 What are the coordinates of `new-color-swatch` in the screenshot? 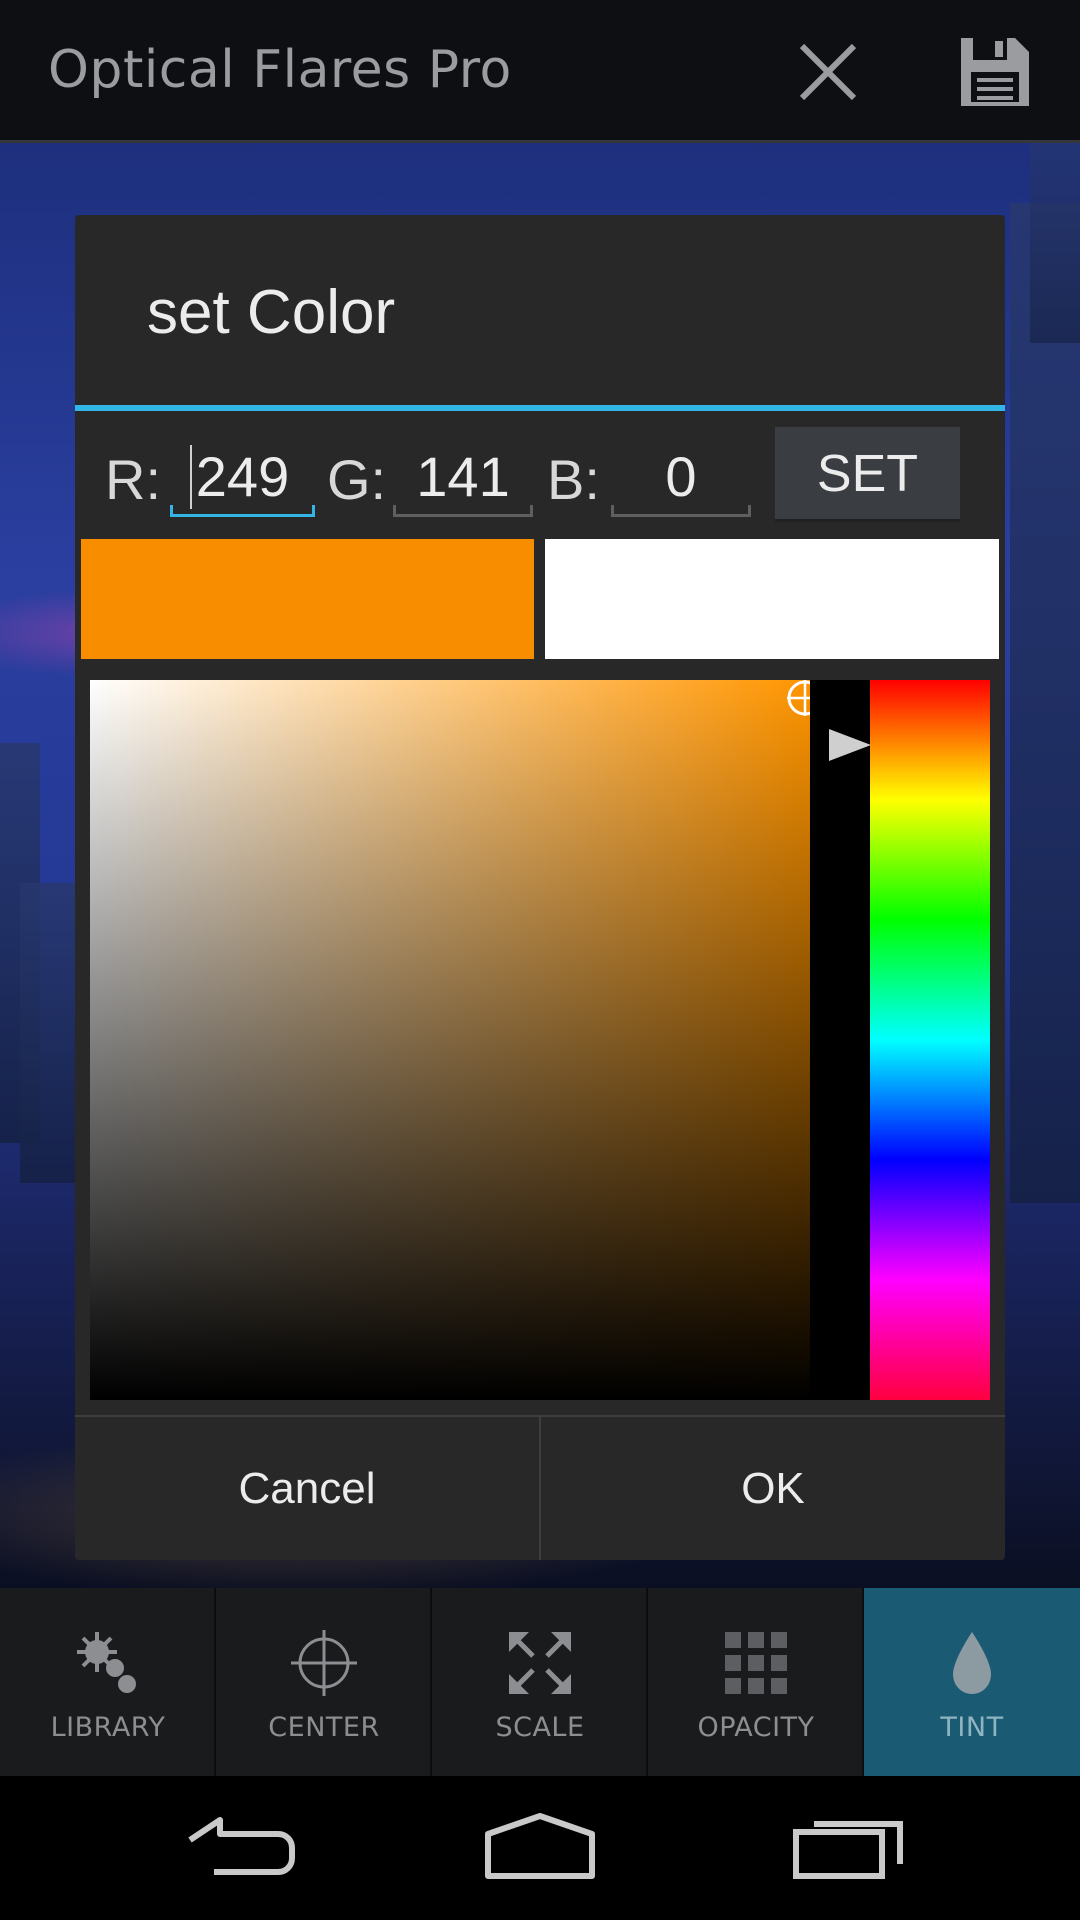 It's located at (307, 599).